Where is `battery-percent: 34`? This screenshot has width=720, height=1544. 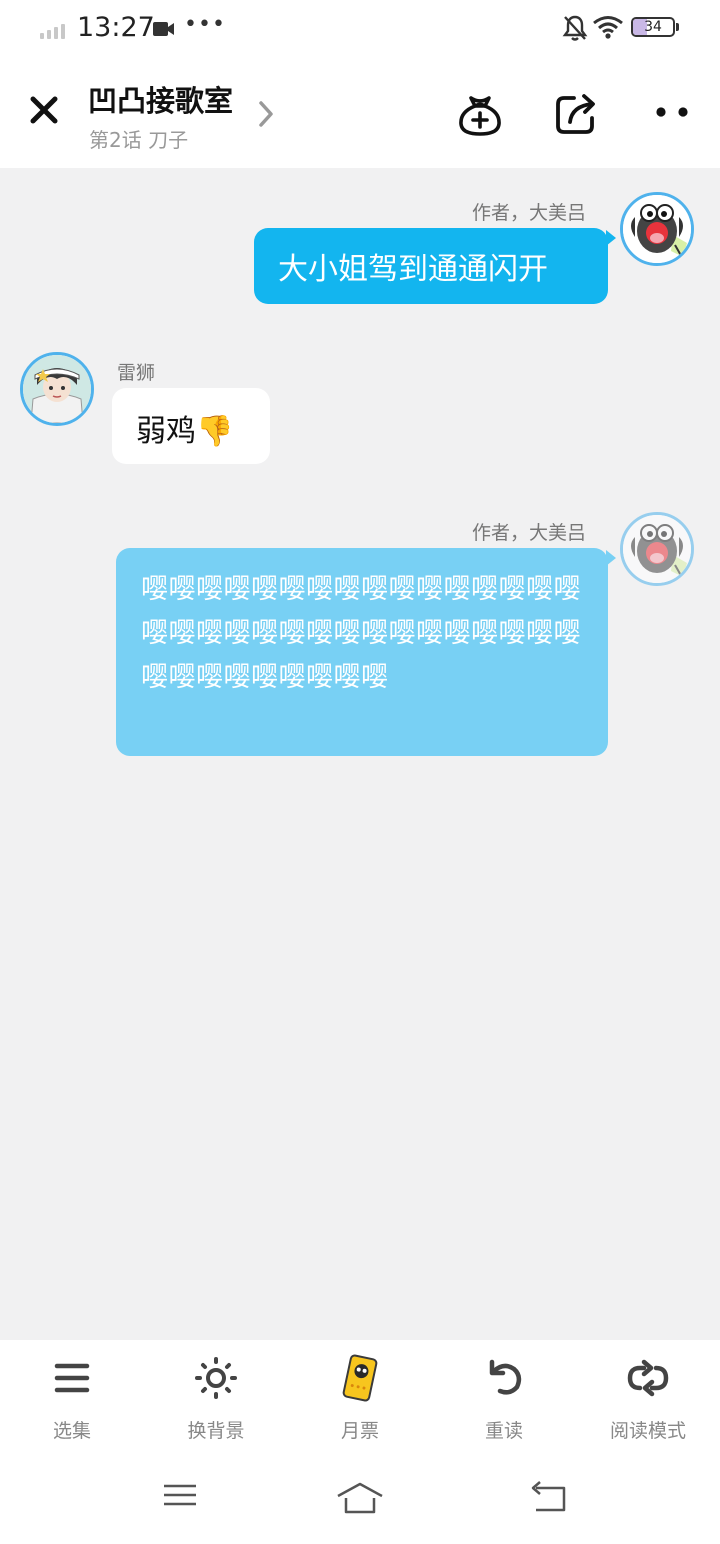 battery-percent: 34 is located at coordinates (653, 27).